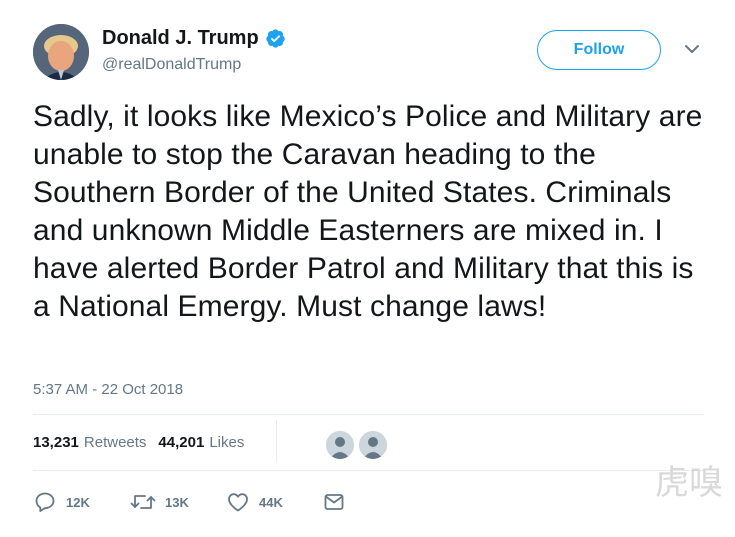 The width and height of the screenshot is (735, 537). I want to click on likes-stat: 44,201 Likes, so click(201, 442).